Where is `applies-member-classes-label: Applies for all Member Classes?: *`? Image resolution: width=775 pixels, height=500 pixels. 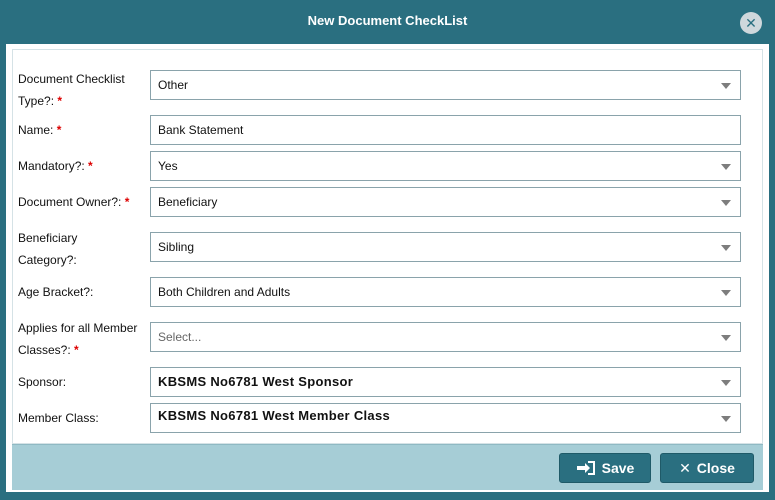
applies-member-classes-label: Applies for all Member Classes?: * is located at coordinates (78, 339).